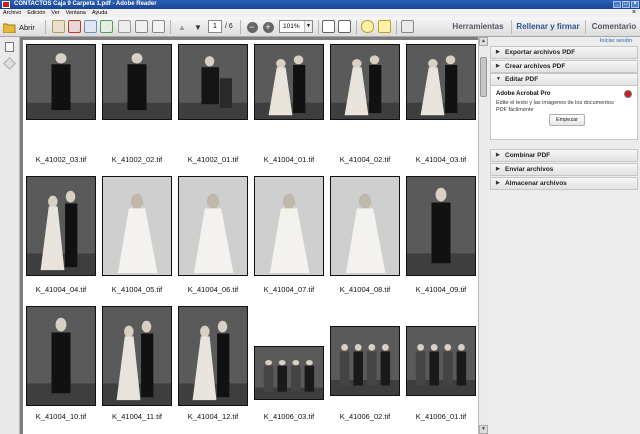 The height and width of the screenshot is (434, 640). What do you see at coordinates (548, 27) in the screenshot?
I see `tab-fill-sign: Rellenar y firmar` at bounding box center [548, 27].